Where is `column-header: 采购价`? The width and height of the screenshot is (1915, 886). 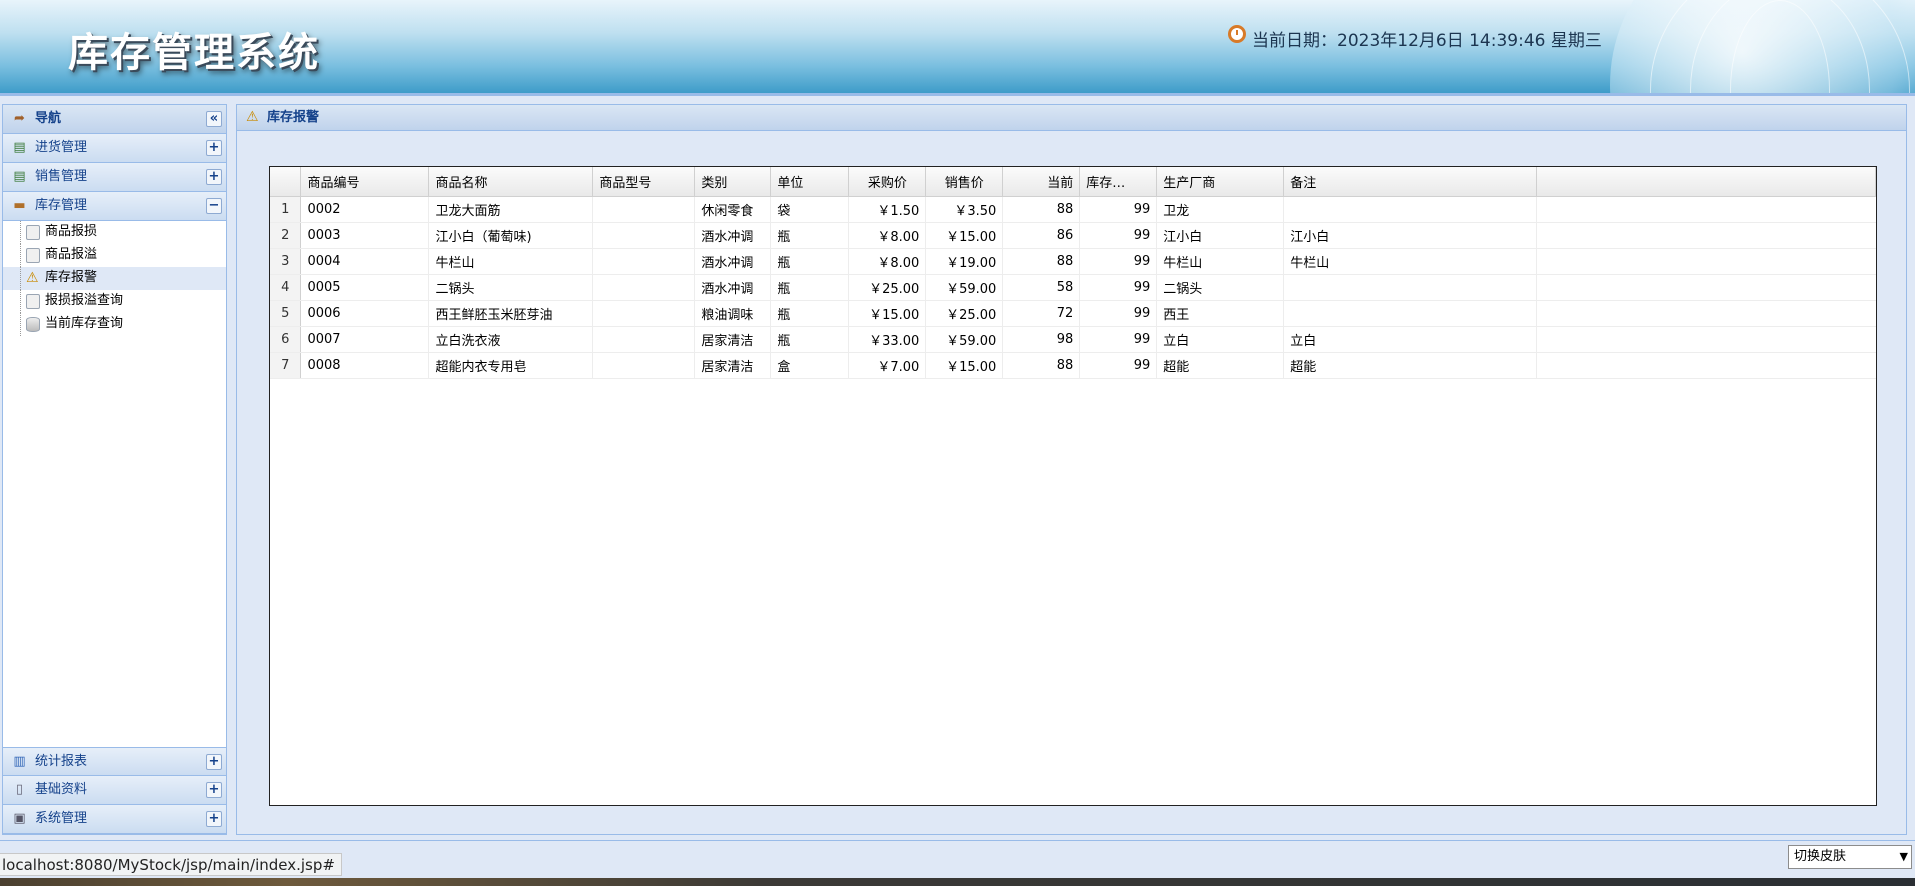
column-header: 采购价 is located at coordinates (887, 182).